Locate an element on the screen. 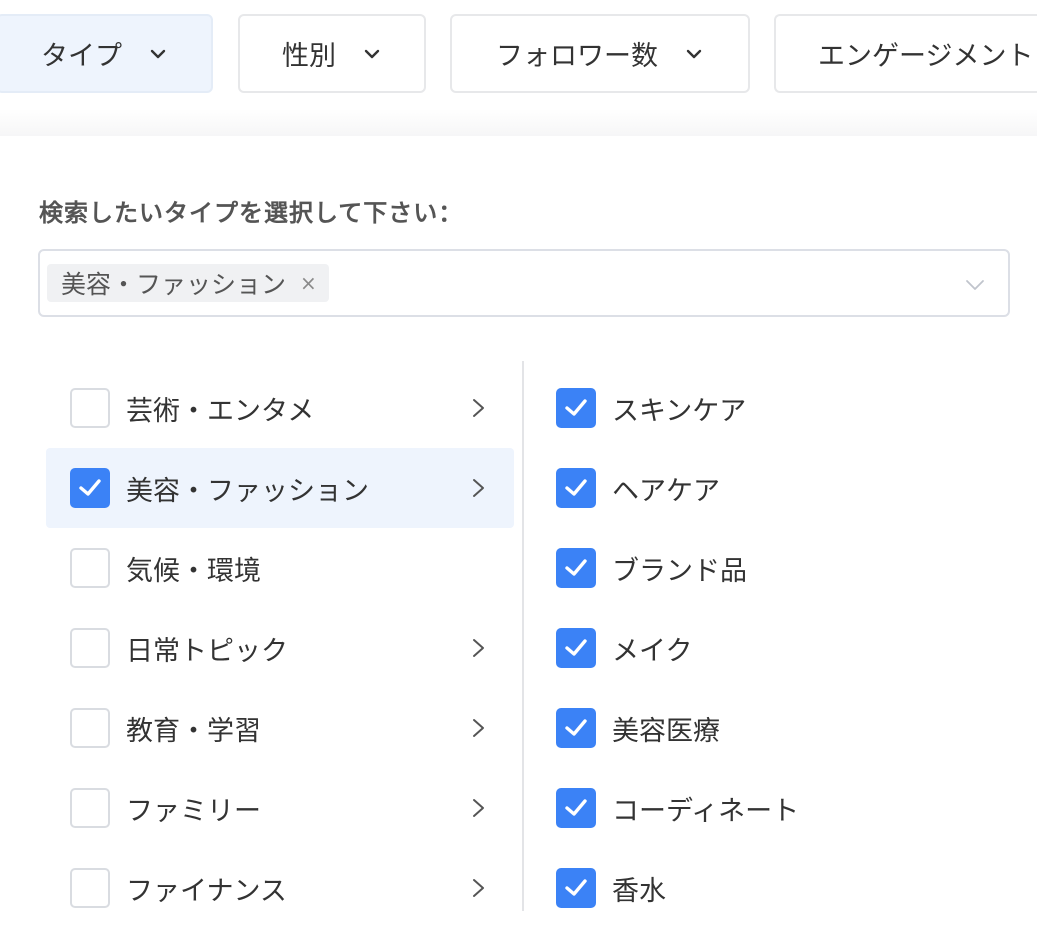 The width and height of the screenshot is (1037, 947). category-item: 日常トピック is located at coordinates (280, 648).